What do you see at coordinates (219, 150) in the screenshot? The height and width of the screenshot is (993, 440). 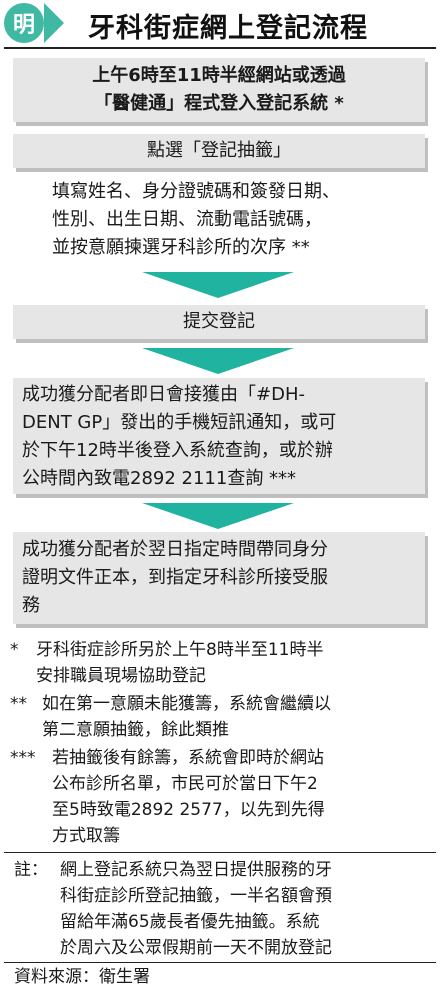 I see `step-select-label: 點選「登記抽籤」` at bounding box center [219, 150].